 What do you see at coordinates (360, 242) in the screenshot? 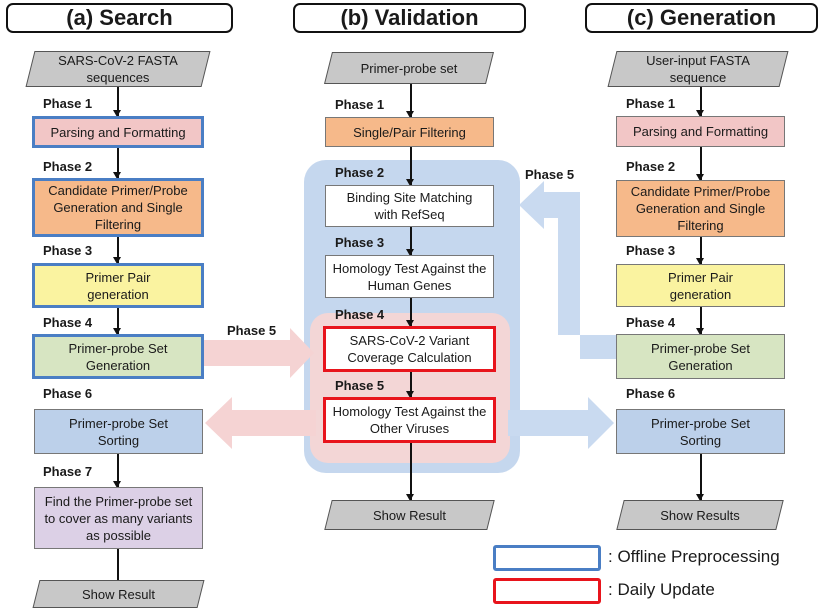
I see `validation-phase-3-label: Phase 3` at bounding box center [360, 242].